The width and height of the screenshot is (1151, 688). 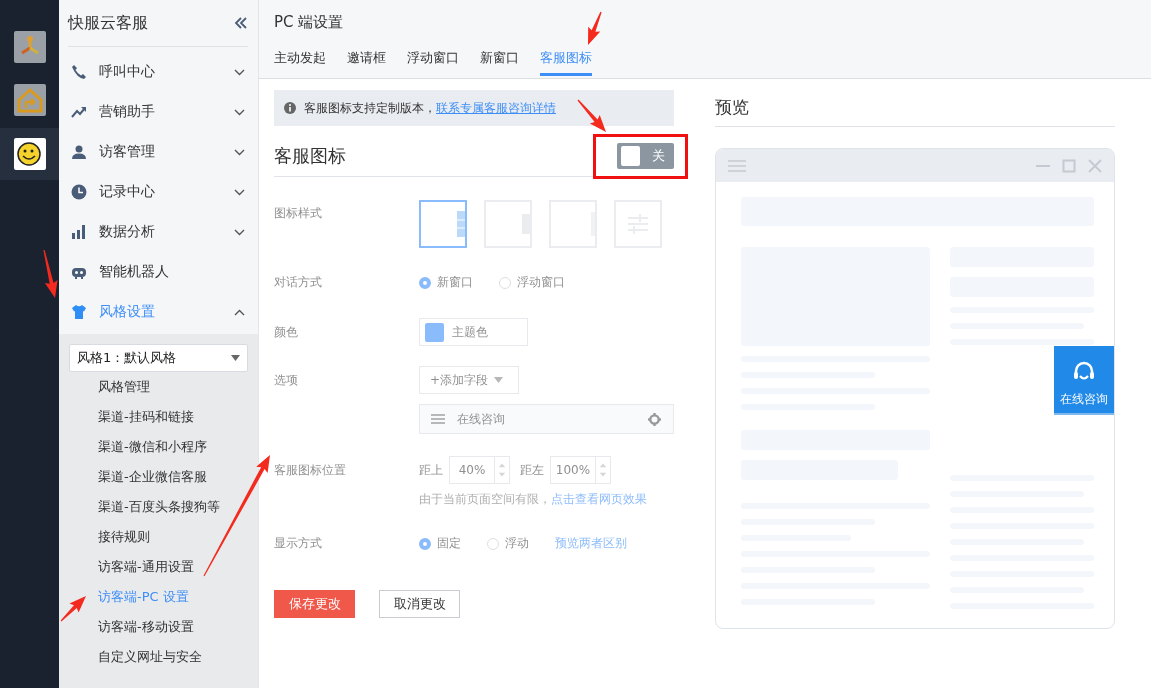 I want to click on field-label: 颜色, so click(x=286, y=332).